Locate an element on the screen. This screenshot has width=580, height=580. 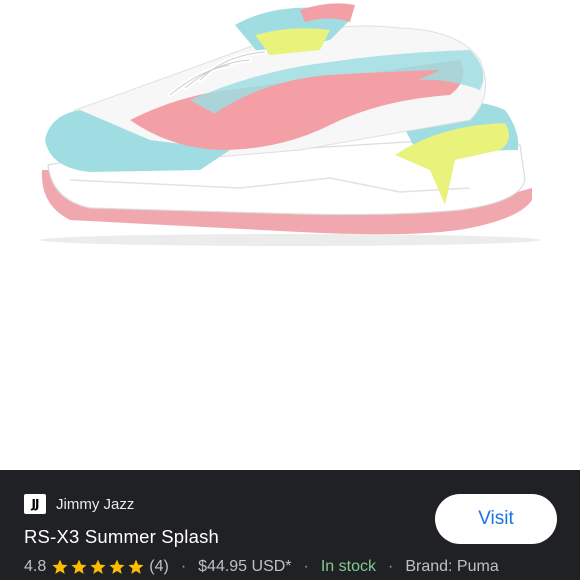
price: $44.95 USD* is located at coordinates (245, 566).